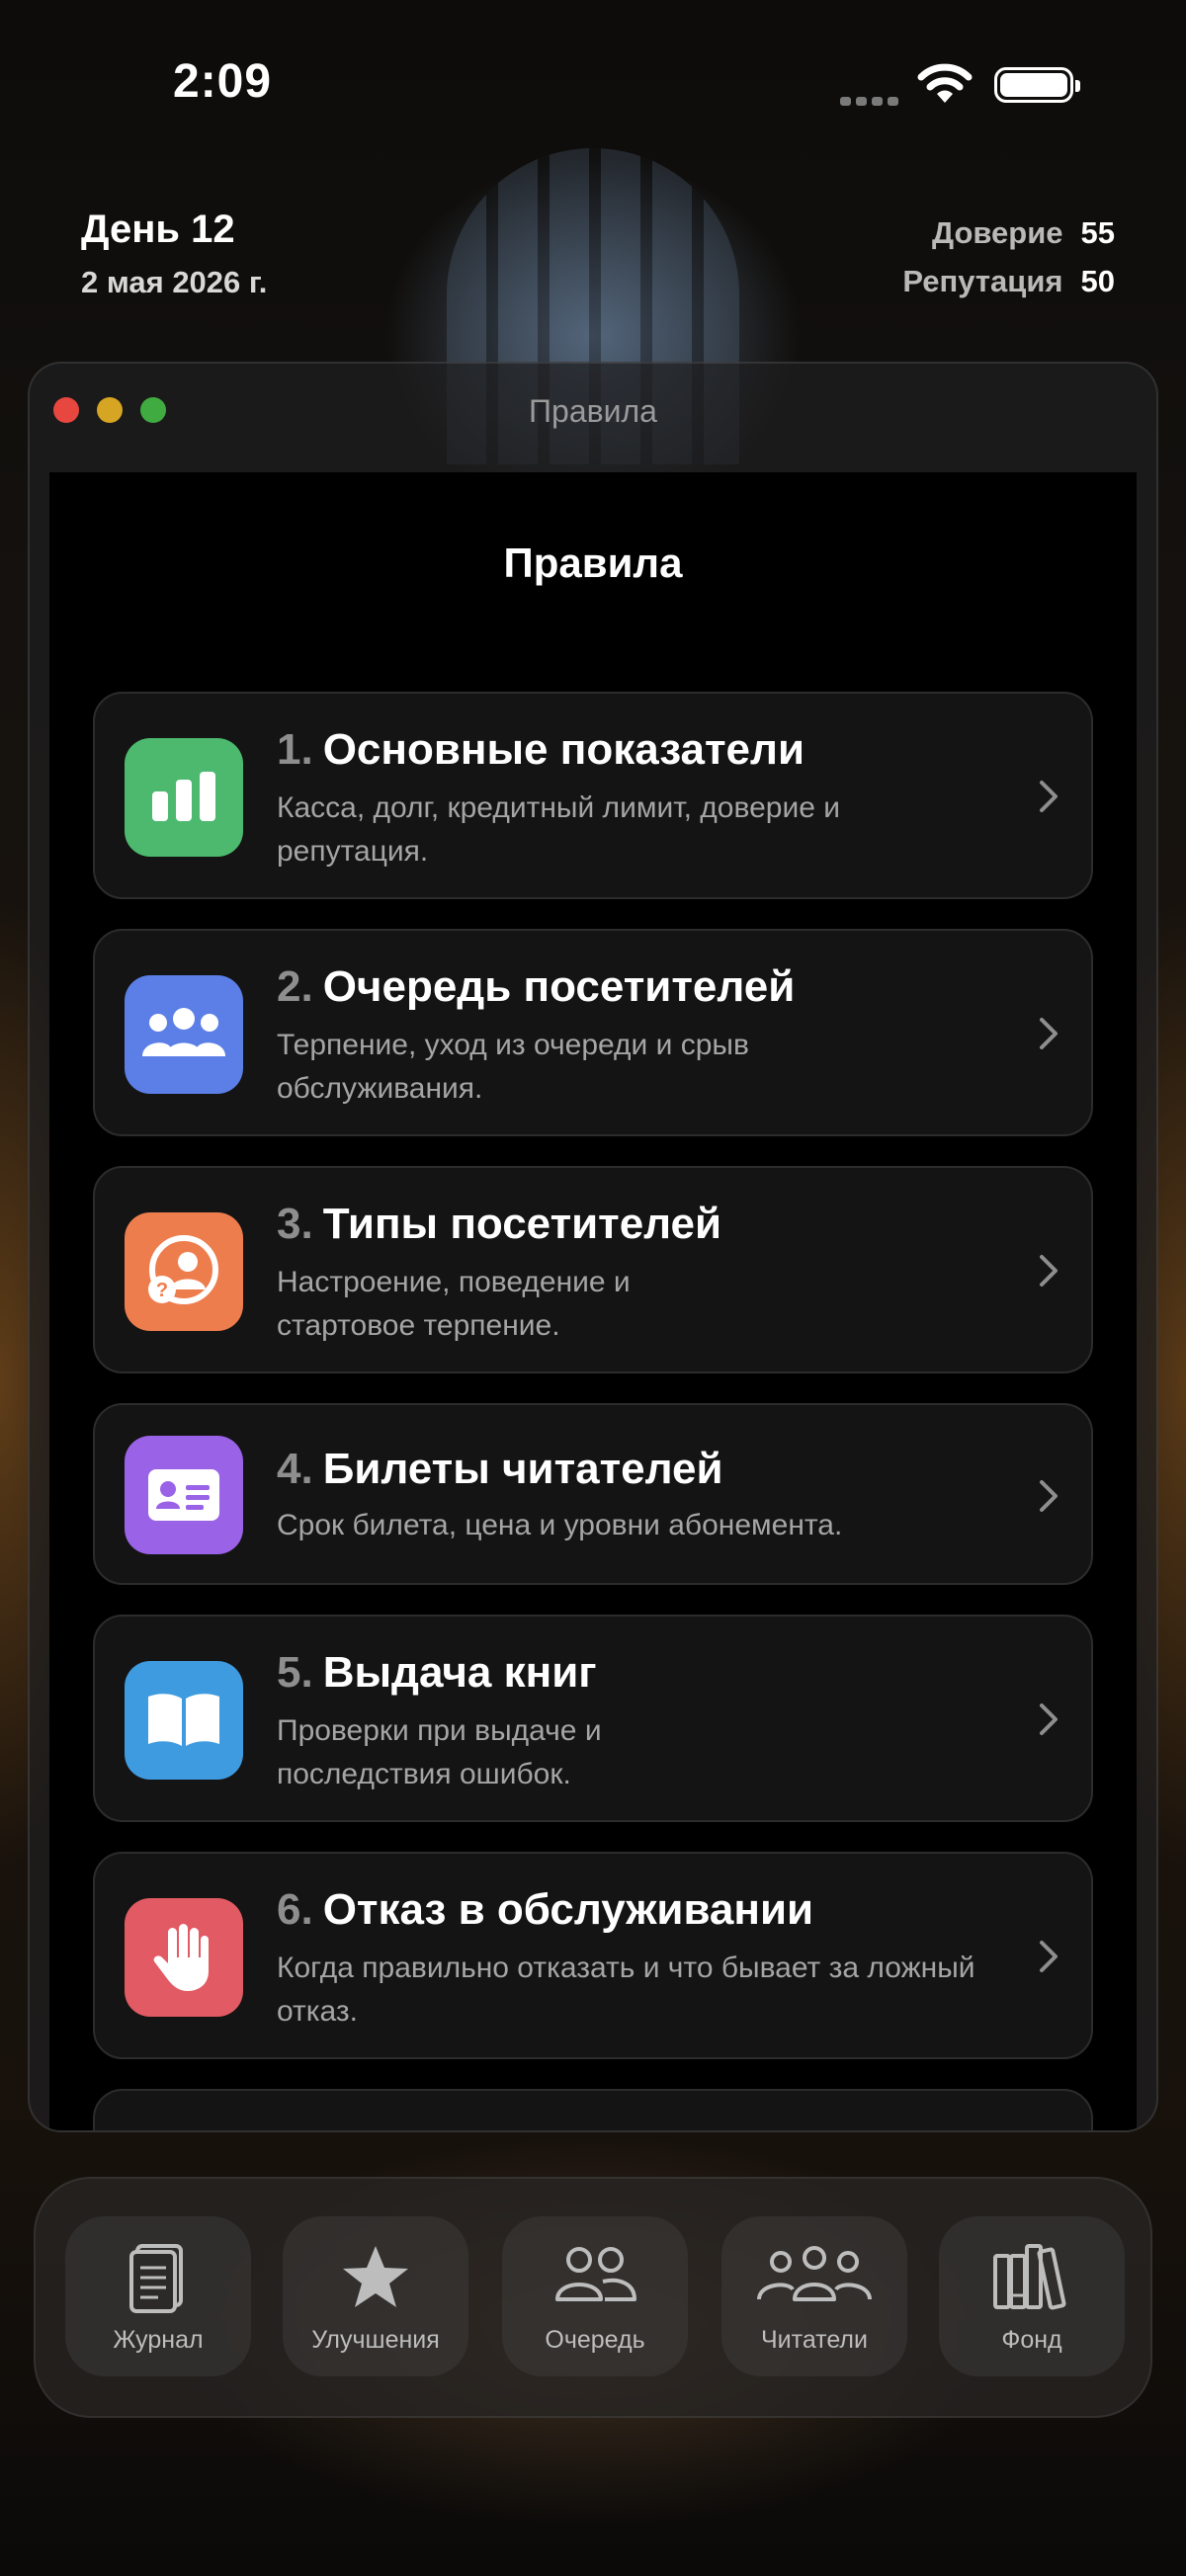 The width and height of the screenshot is (1186, 2576). I want to click on rule-title: 5. Выдача книг, so click(437, 1672).